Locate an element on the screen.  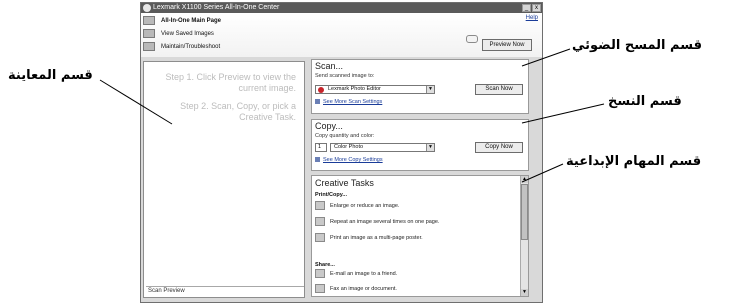
leader-copy is located at coordinates (563, 113).